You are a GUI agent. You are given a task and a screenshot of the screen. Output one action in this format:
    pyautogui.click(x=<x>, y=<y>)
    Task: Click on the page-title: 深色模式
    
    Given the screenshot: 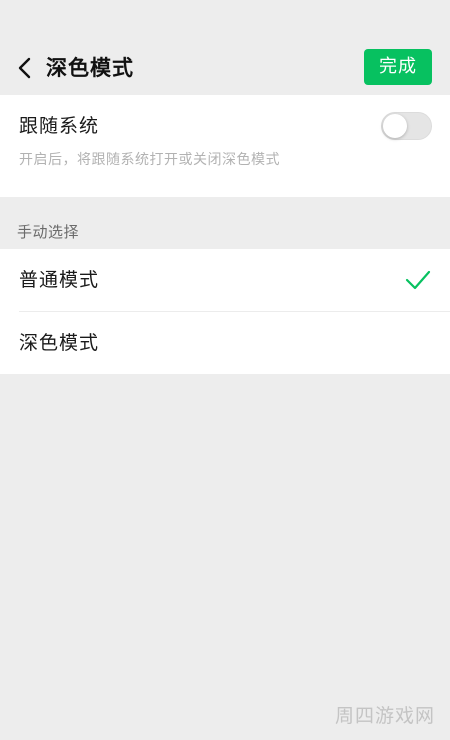 What is the action you would take?
    pyautogui.click(x=90, y=68)
    